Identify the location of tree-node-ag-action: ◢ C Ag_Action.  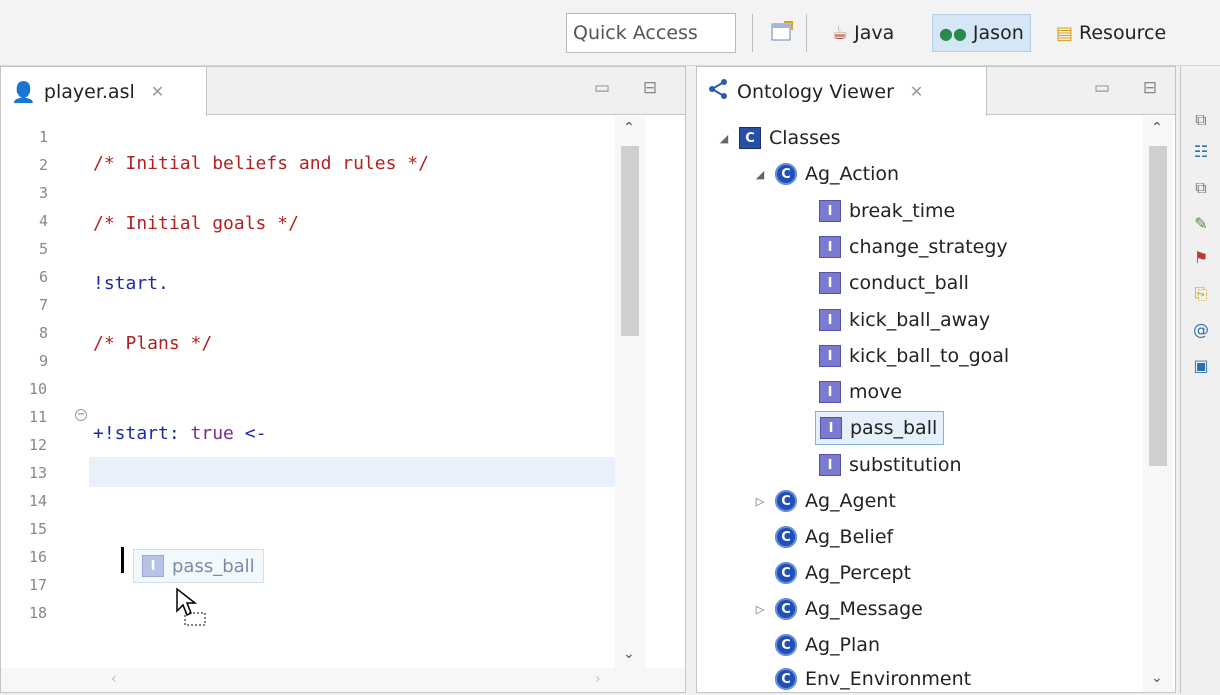
(826, 174).